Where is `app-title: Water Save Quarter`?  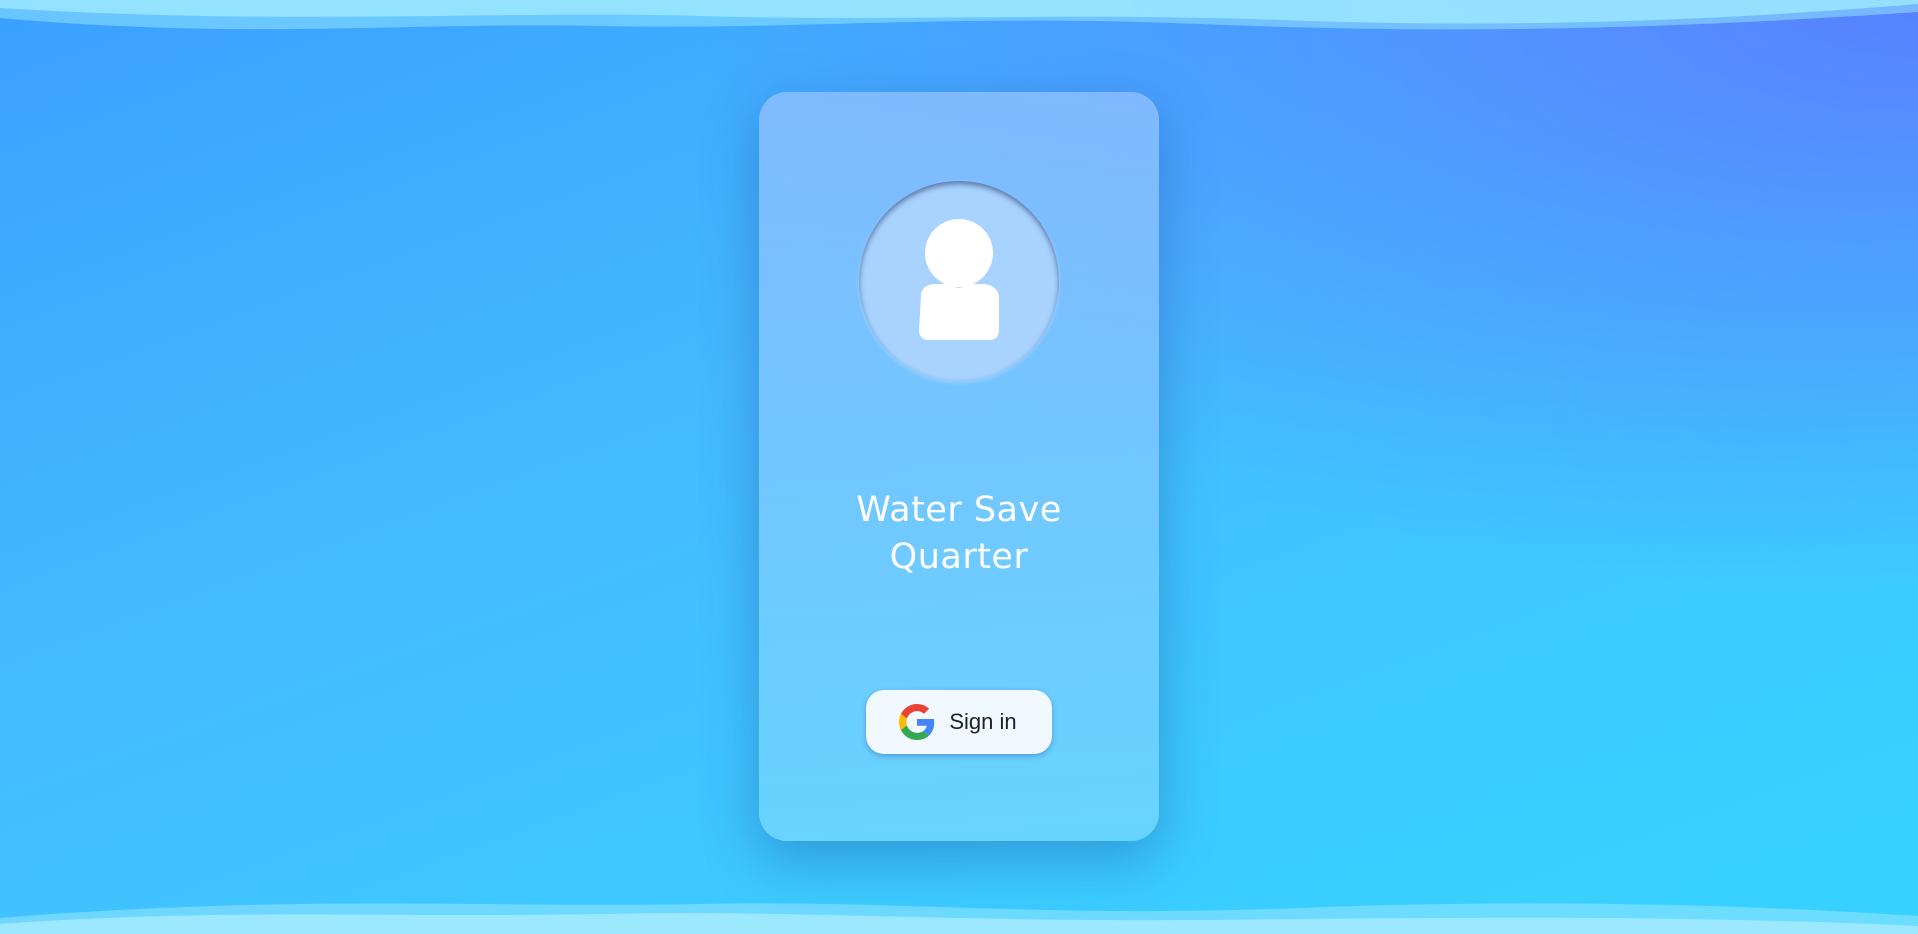 app-title: Water Save Quarter is located at coordinates (959, 534).